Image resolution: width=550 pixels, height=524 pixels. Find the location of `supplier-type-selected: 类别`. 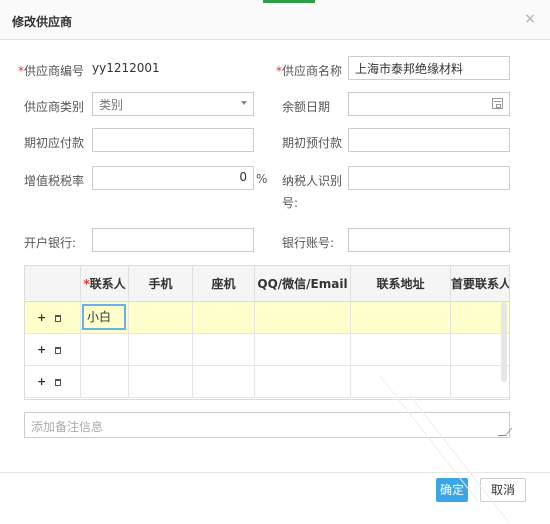

supplier-type-selected: 类别 is located at coordinates (111, 105).